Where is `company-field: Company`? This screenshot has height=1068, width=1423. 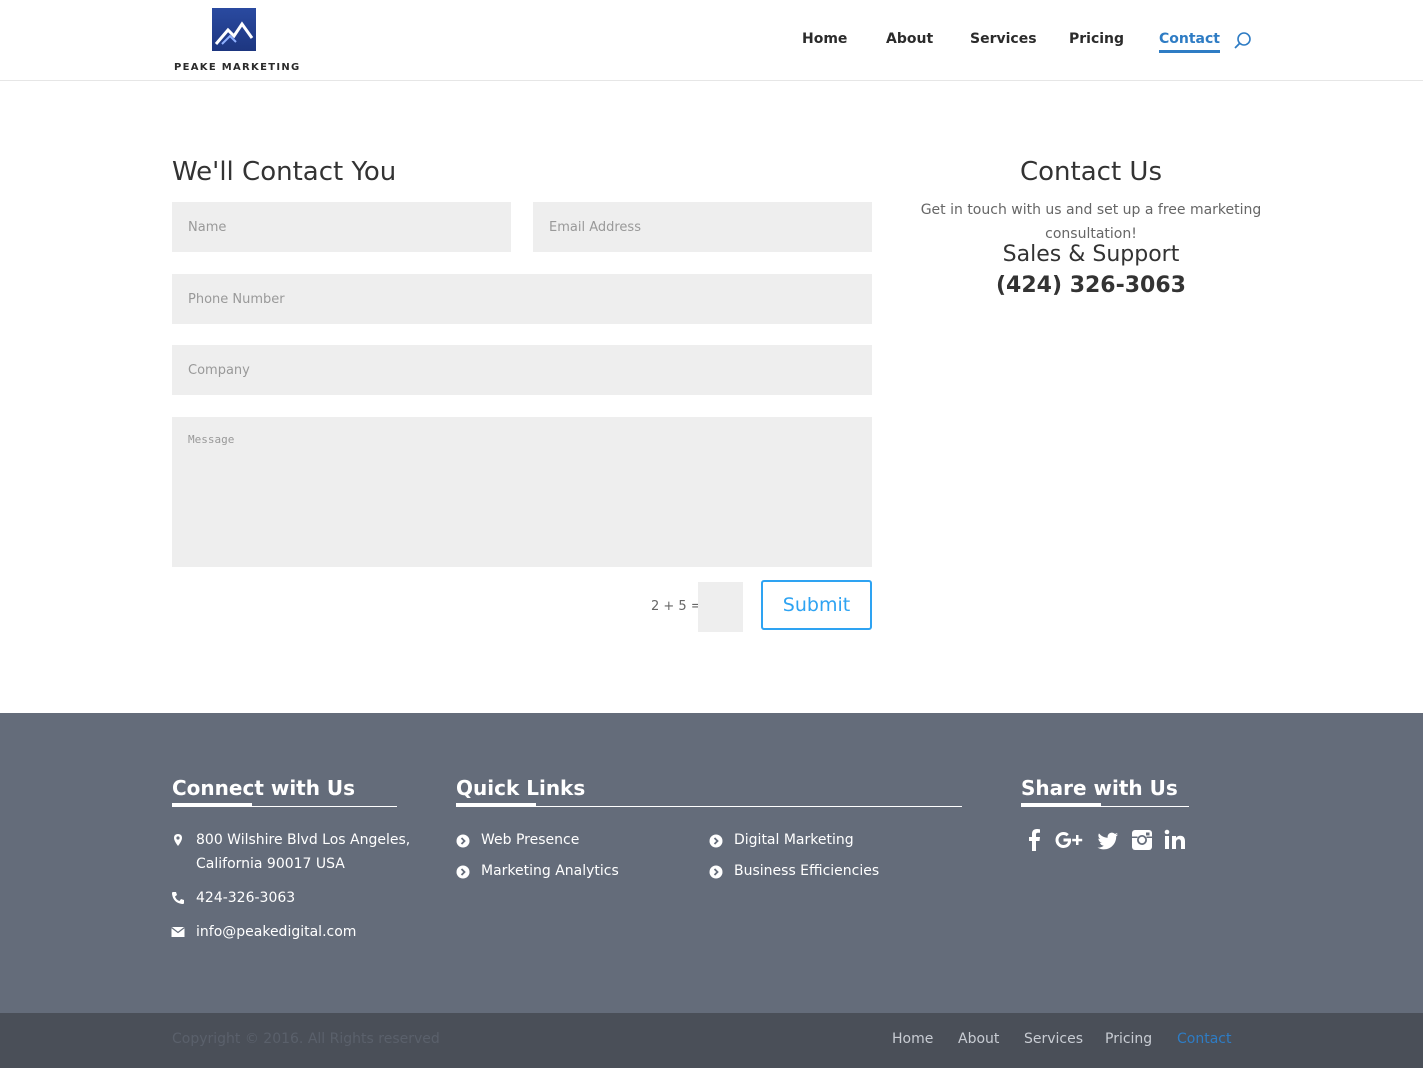
company-field: Company is located at coordinates (522, 370).